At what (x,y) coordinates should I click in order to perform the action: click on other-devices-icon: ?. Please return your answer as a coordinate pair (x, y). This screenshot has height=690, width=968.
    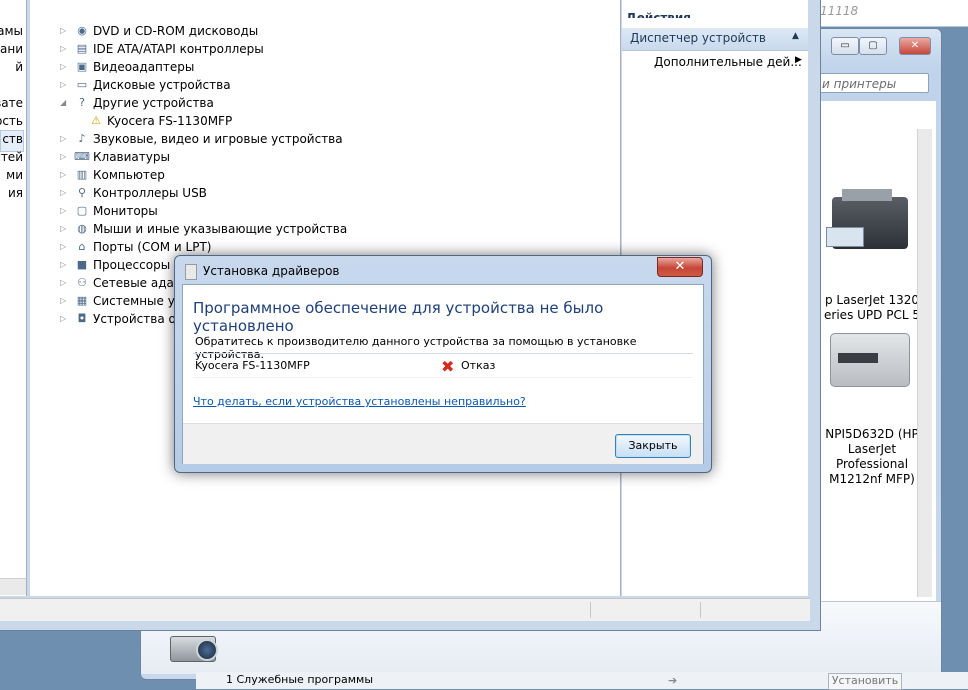
    Looking at the image, I should click on (82, 102).